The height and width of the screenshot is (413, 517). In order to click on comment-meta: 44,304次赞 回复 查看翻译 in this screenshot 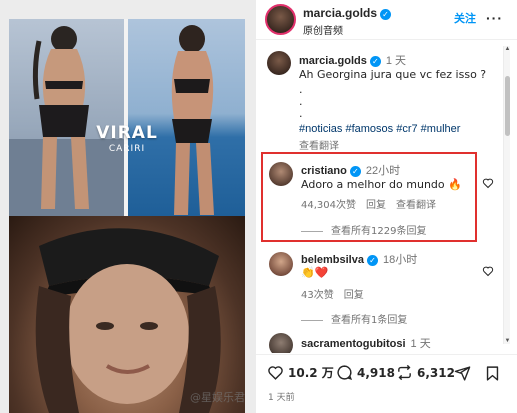, I will do `click(373, 203)`.